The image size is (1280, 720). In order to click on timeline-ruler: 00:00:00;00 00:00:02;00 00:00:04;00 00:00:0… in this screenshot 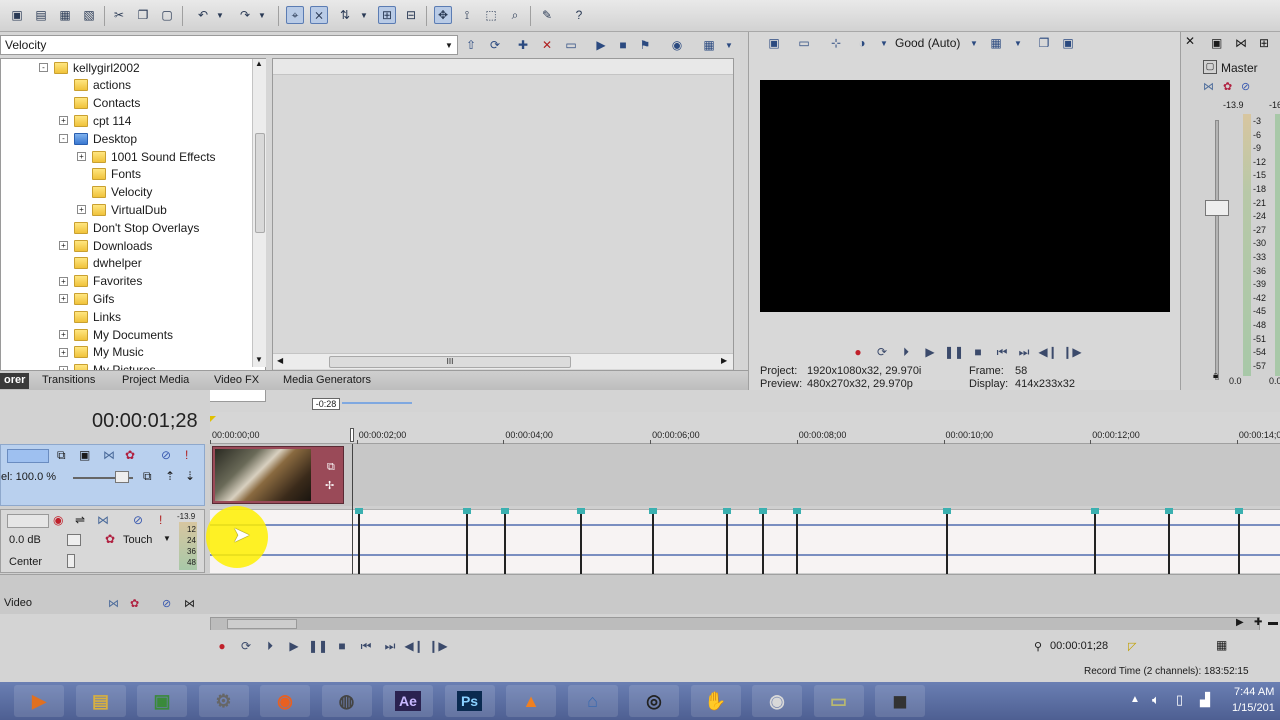, I will do `click(745, 428)`.